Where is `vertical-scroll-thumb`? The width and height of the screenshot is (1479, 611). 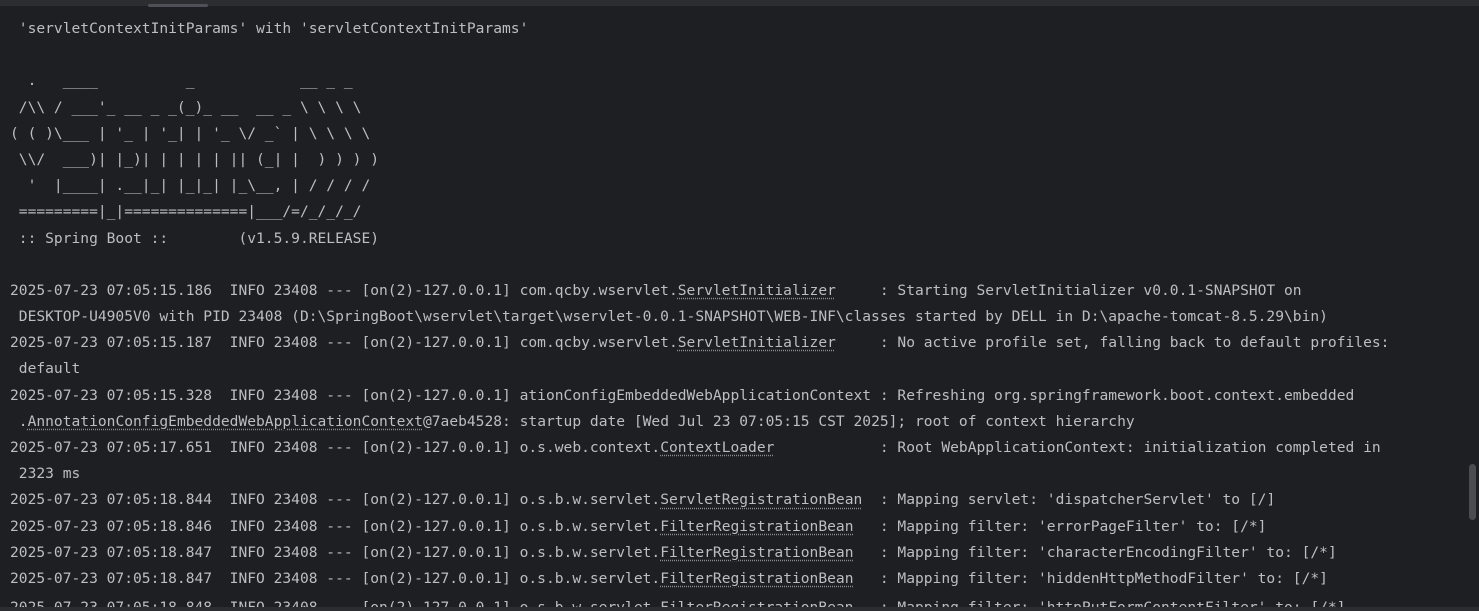 vertical-scroll-thumb is located at coordinates (1472, 492).